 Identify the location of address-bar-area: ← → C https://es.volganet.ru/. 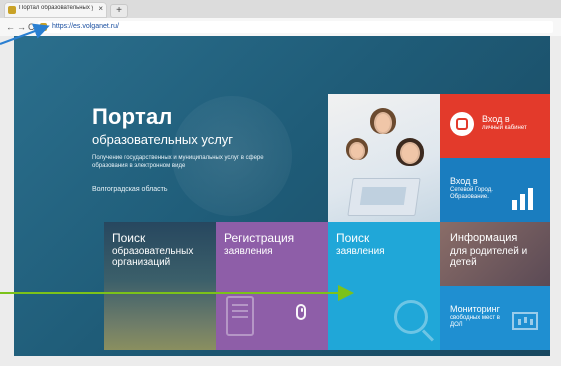
(280, 34).